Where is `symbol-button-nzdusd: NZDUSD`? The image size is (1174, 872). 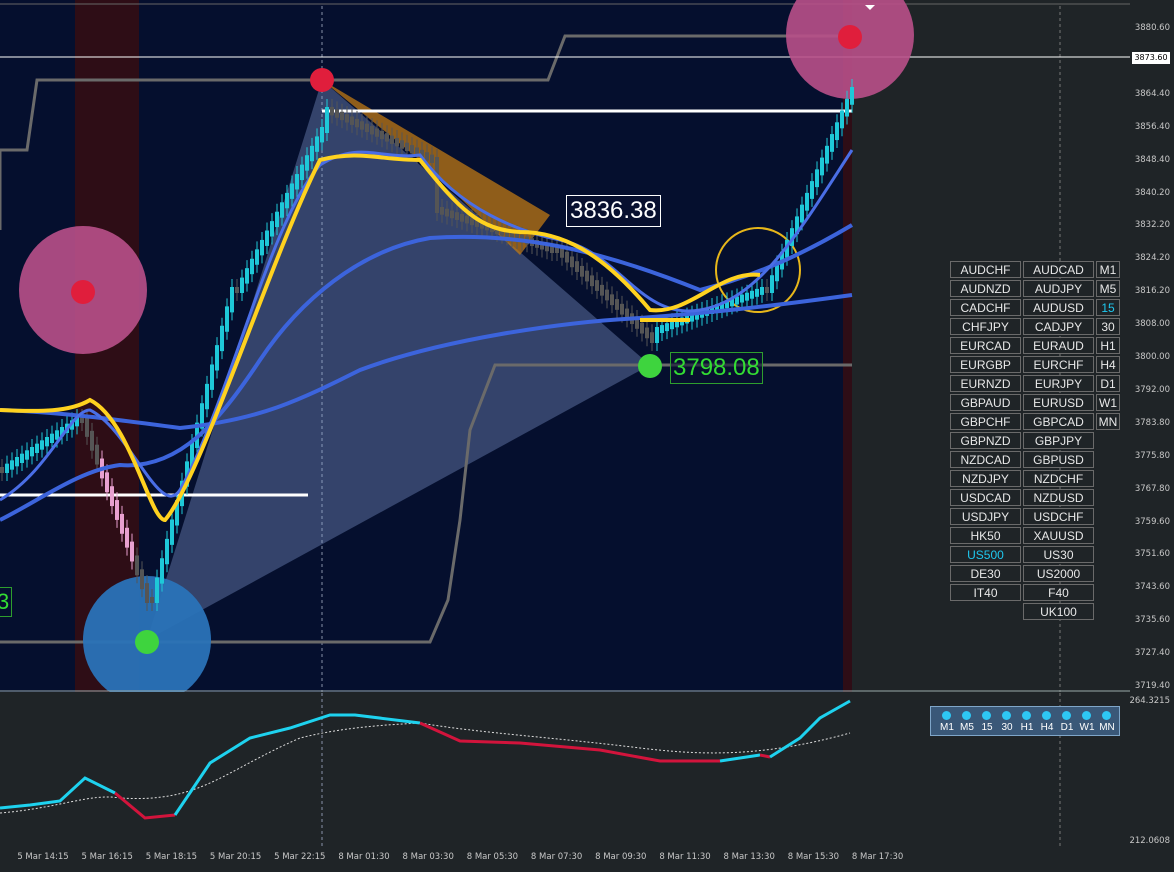
symbol-button-nzdusd: NZDUSD is located at coordinates (1058, 497).